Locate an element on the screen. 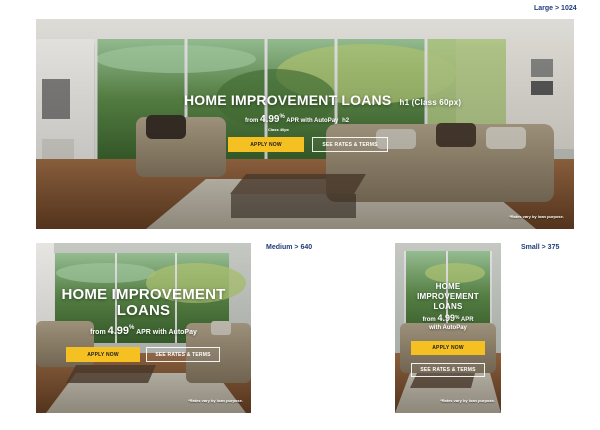  breakpoint-name-small: Small is located at coordinates (530, 247).